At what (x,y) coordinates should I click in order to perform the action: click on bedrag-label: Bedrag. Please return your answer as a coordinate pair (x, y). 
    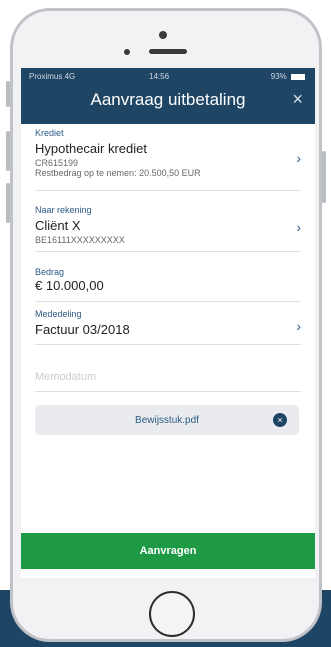
    Looking at the image, I should click on (50, 272).